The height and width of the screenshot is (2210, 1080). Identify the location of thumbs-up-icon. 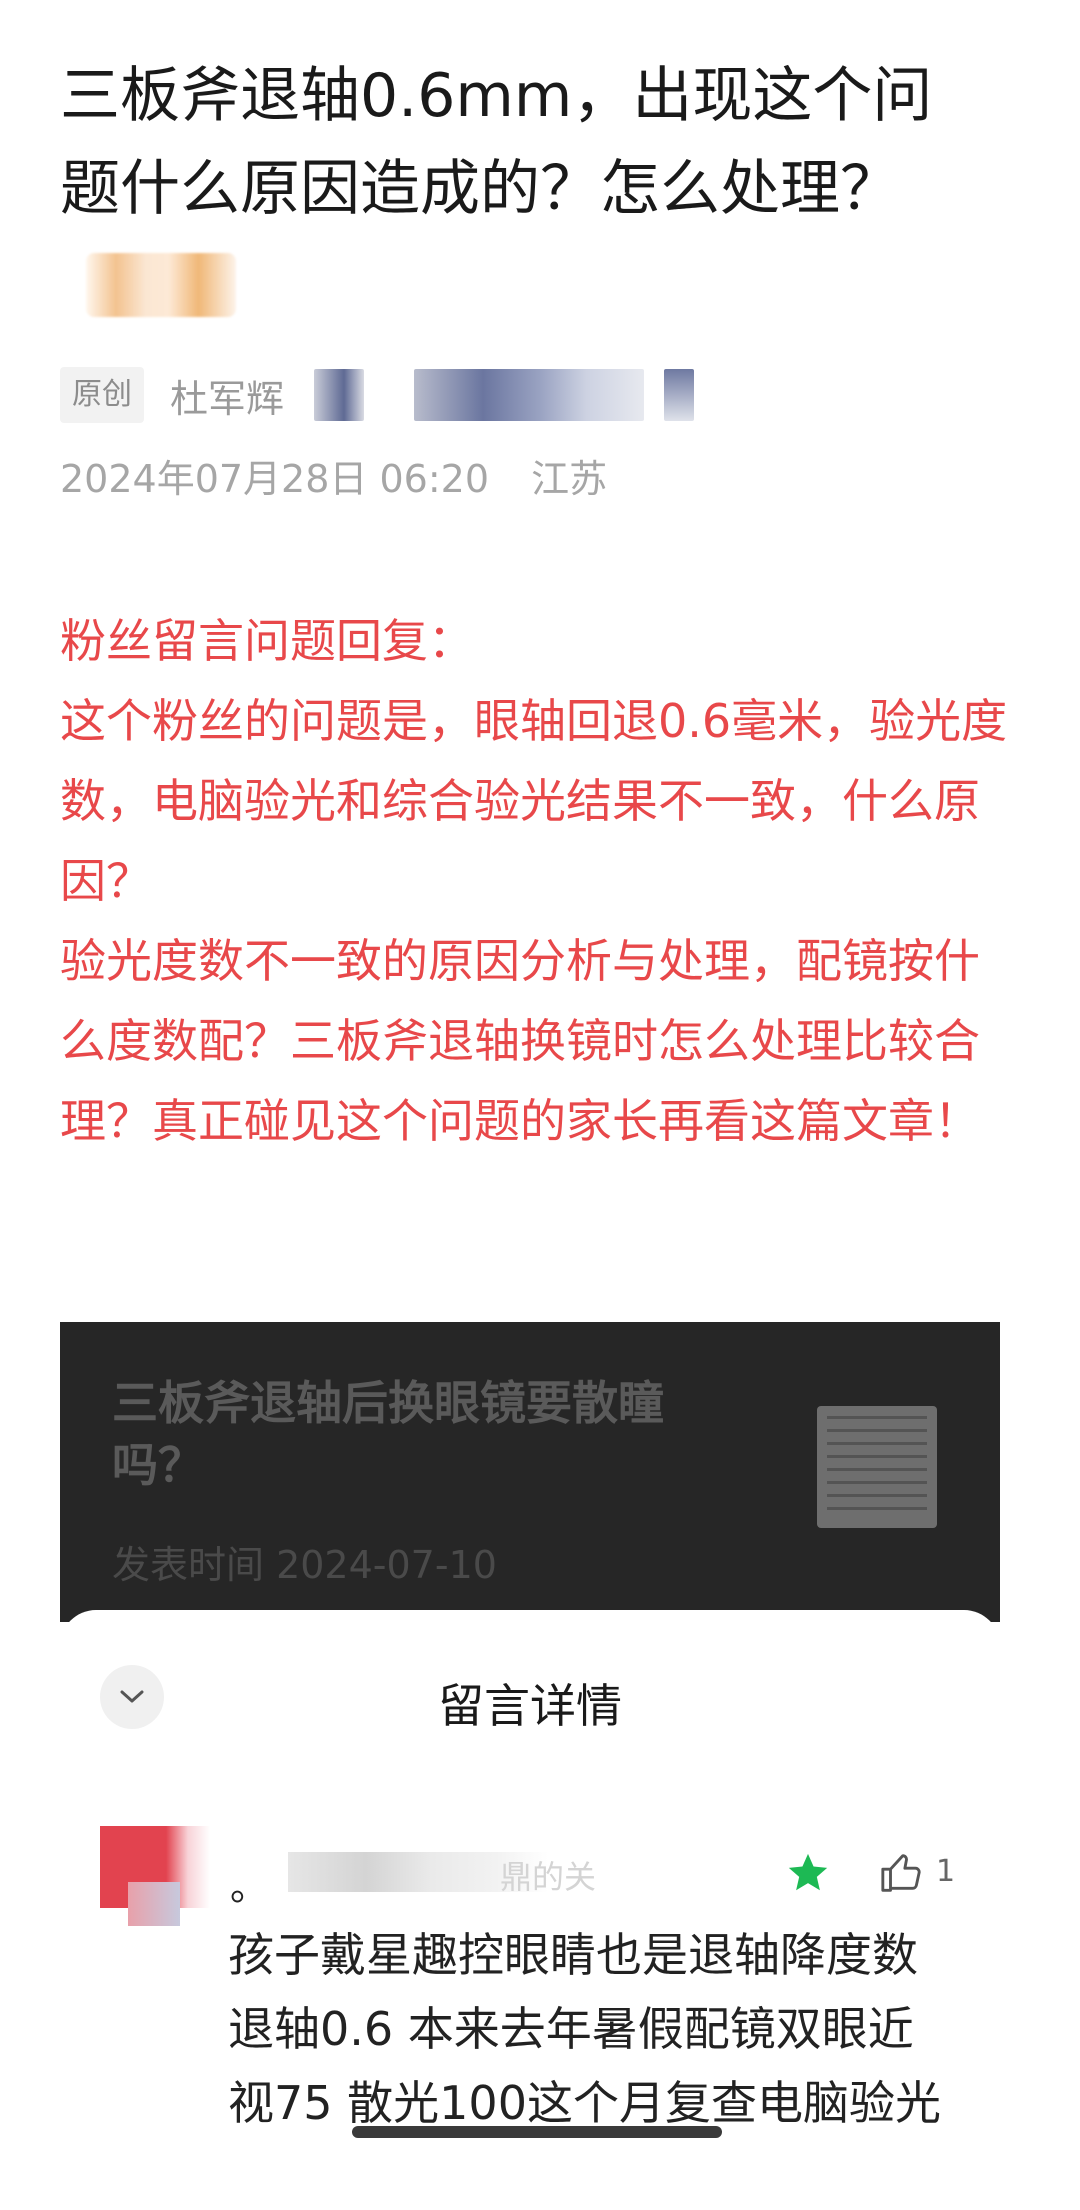
(902, 1873).